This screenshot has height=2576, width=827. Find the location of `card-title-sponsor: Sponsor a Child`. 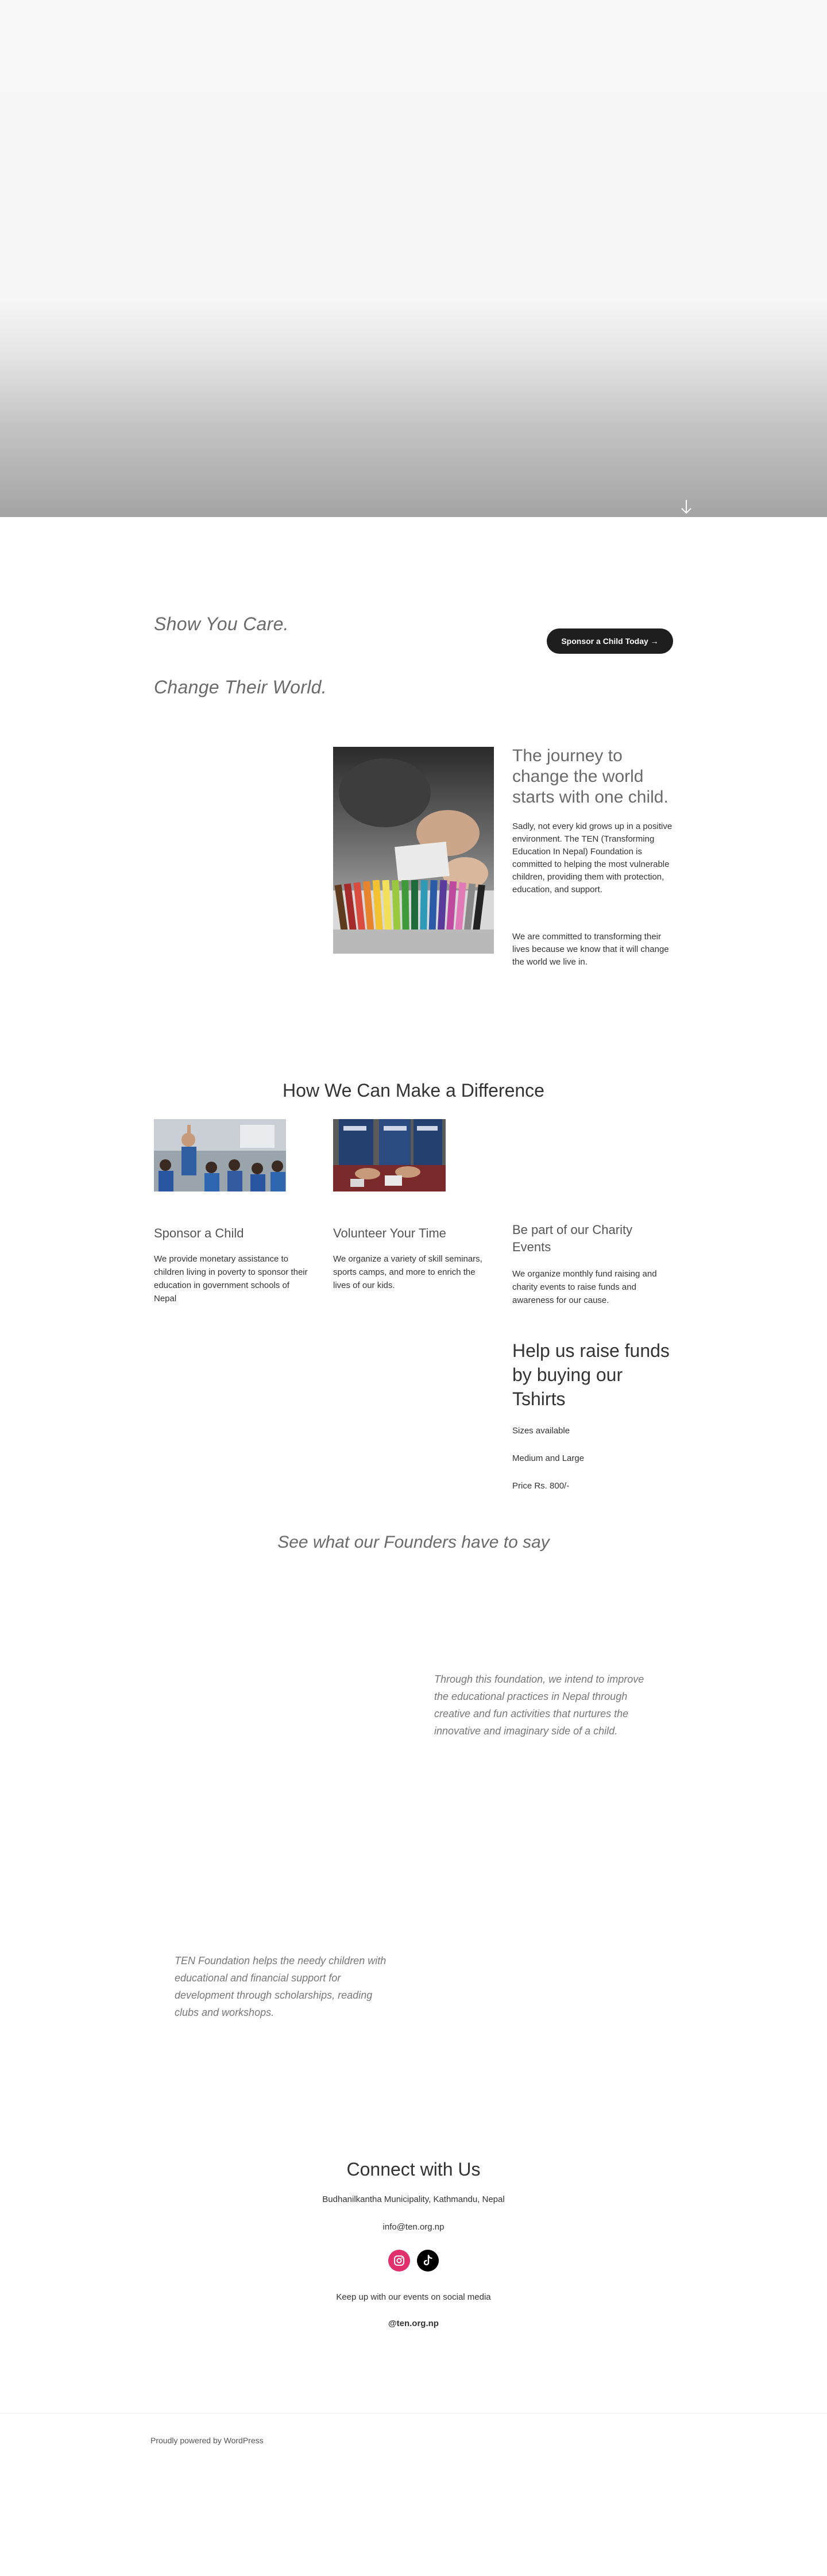

card-title-sponsor: Sponsor a Child is located at coordinates (199, 1233).